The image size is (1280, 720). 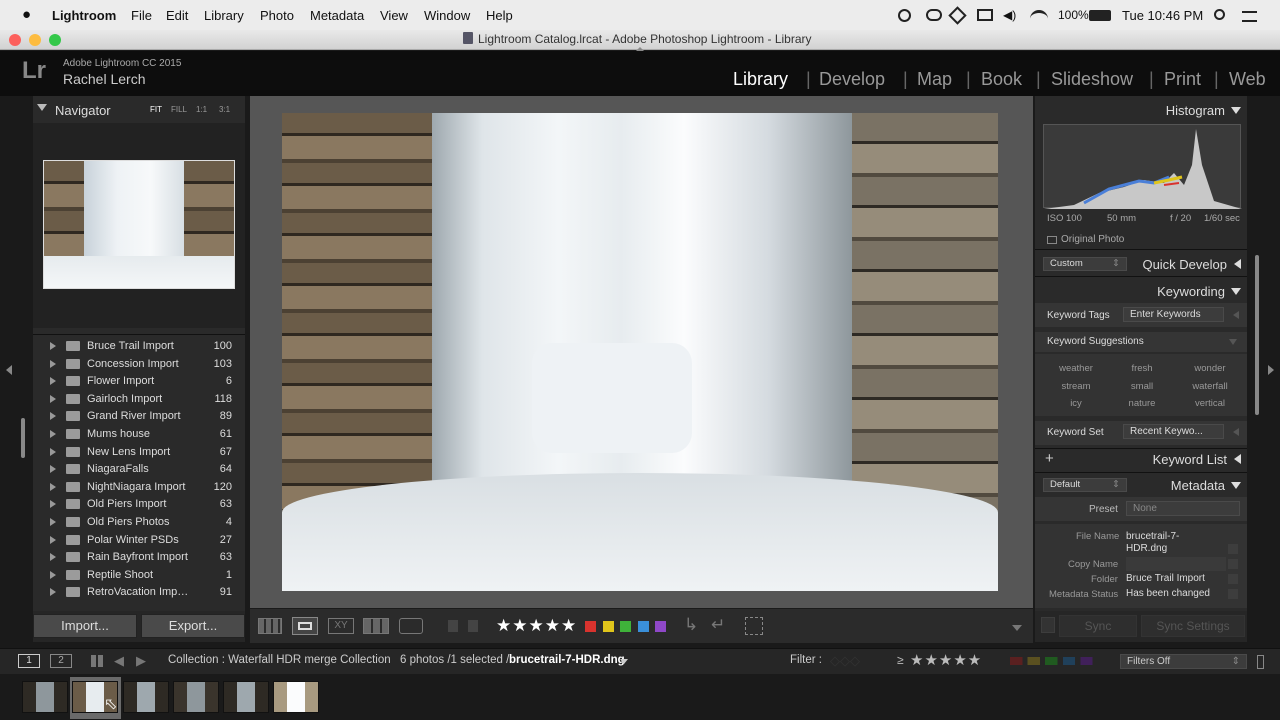 I want to click on keyword-suggestion: nature, so click(x=1142, y=403).